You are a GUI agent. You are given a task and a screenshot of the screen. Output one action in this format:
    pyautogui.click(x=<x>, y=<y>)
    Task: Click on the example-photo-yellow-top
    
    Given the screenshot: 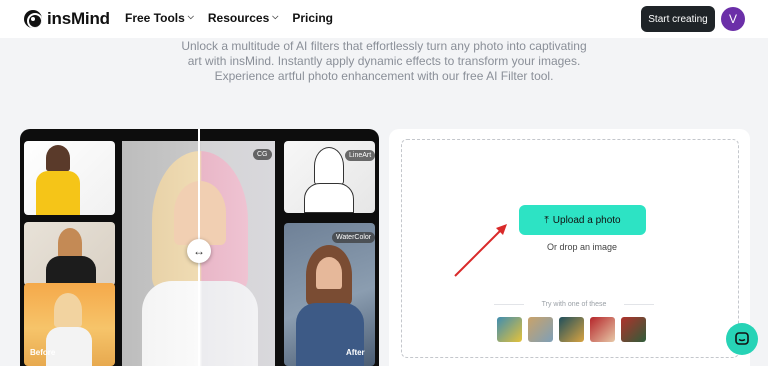 What is the action you would take?
    pyautogui.click(x=69, y=178)
    